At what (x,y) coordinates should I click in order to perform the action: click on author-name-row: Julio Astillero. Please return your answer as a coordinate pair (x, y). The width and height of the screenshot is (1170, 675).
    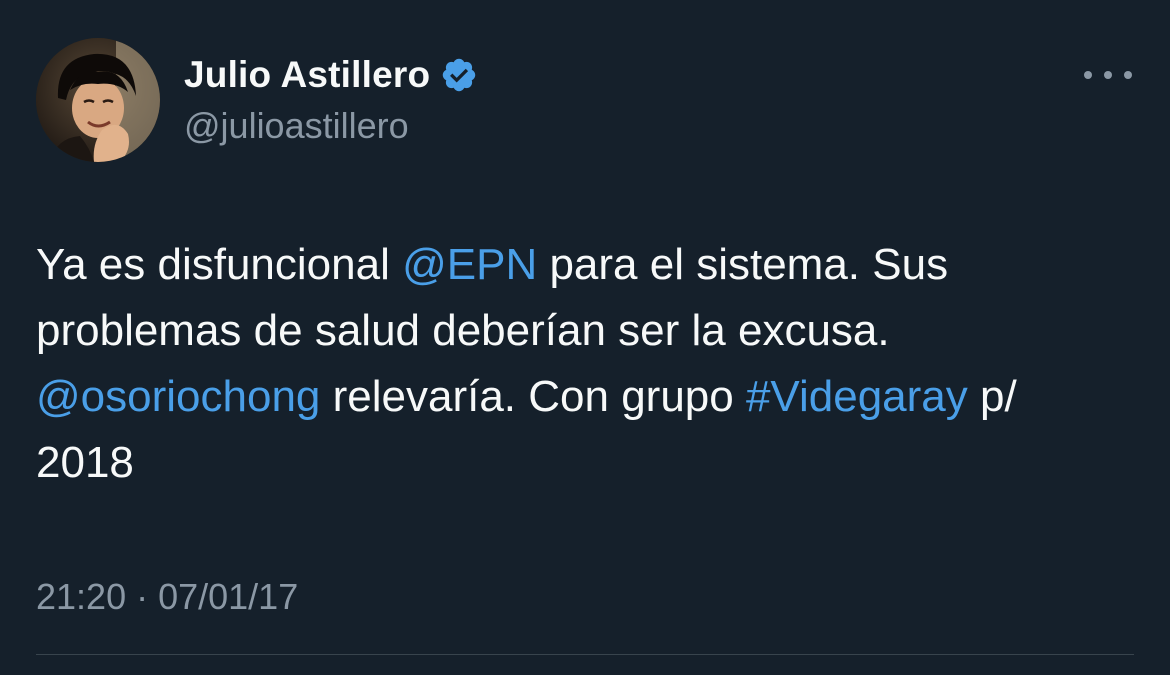
    Looking at the image, I should click on (331, 75).